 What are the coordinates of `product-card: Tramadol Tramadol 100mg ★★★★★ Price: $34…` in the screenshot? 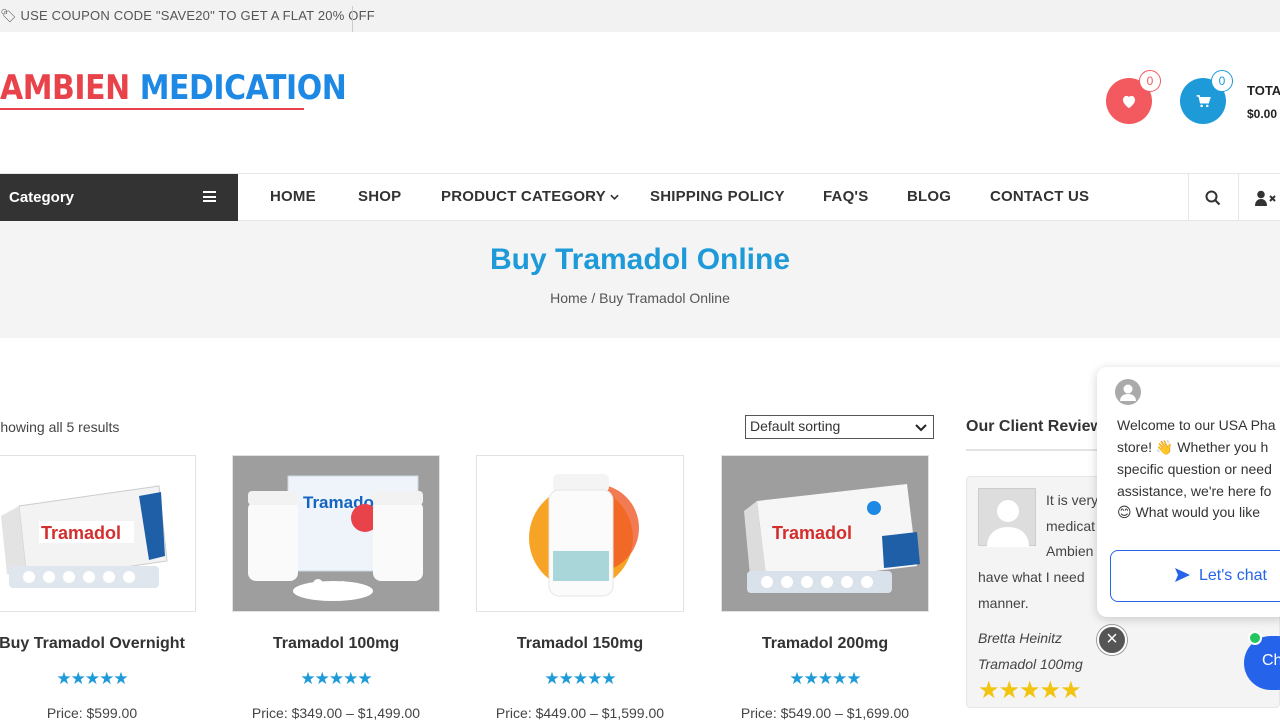 It's located at (336, 587).